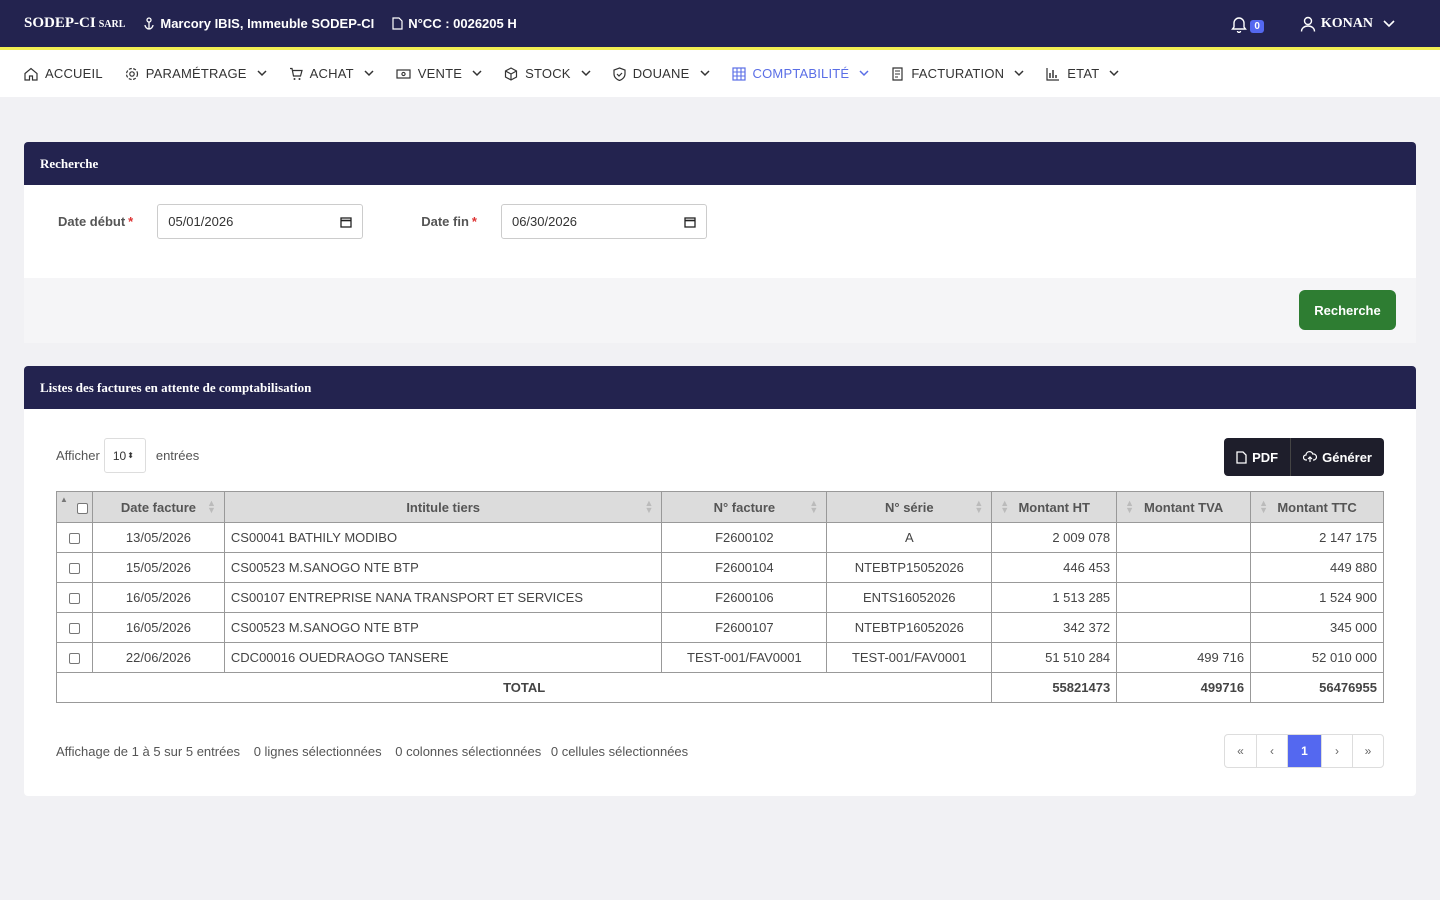 This screenshot has width=1440, height=900. What do you see at coordinates (267, 23) in the screenshot?
I see `location-text: Marcory IBIS, Immeuble SODEP-CI` at bounding box center [267, 23].